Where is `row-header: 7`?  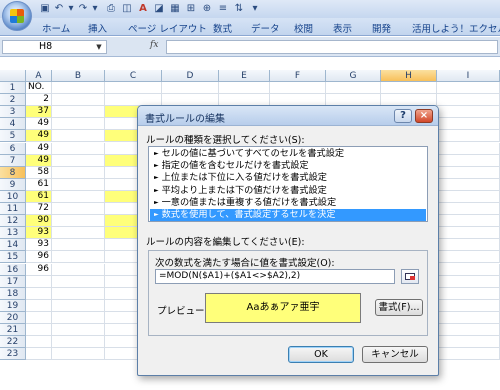
row-header: 7 is located at coordinates (13, 160).